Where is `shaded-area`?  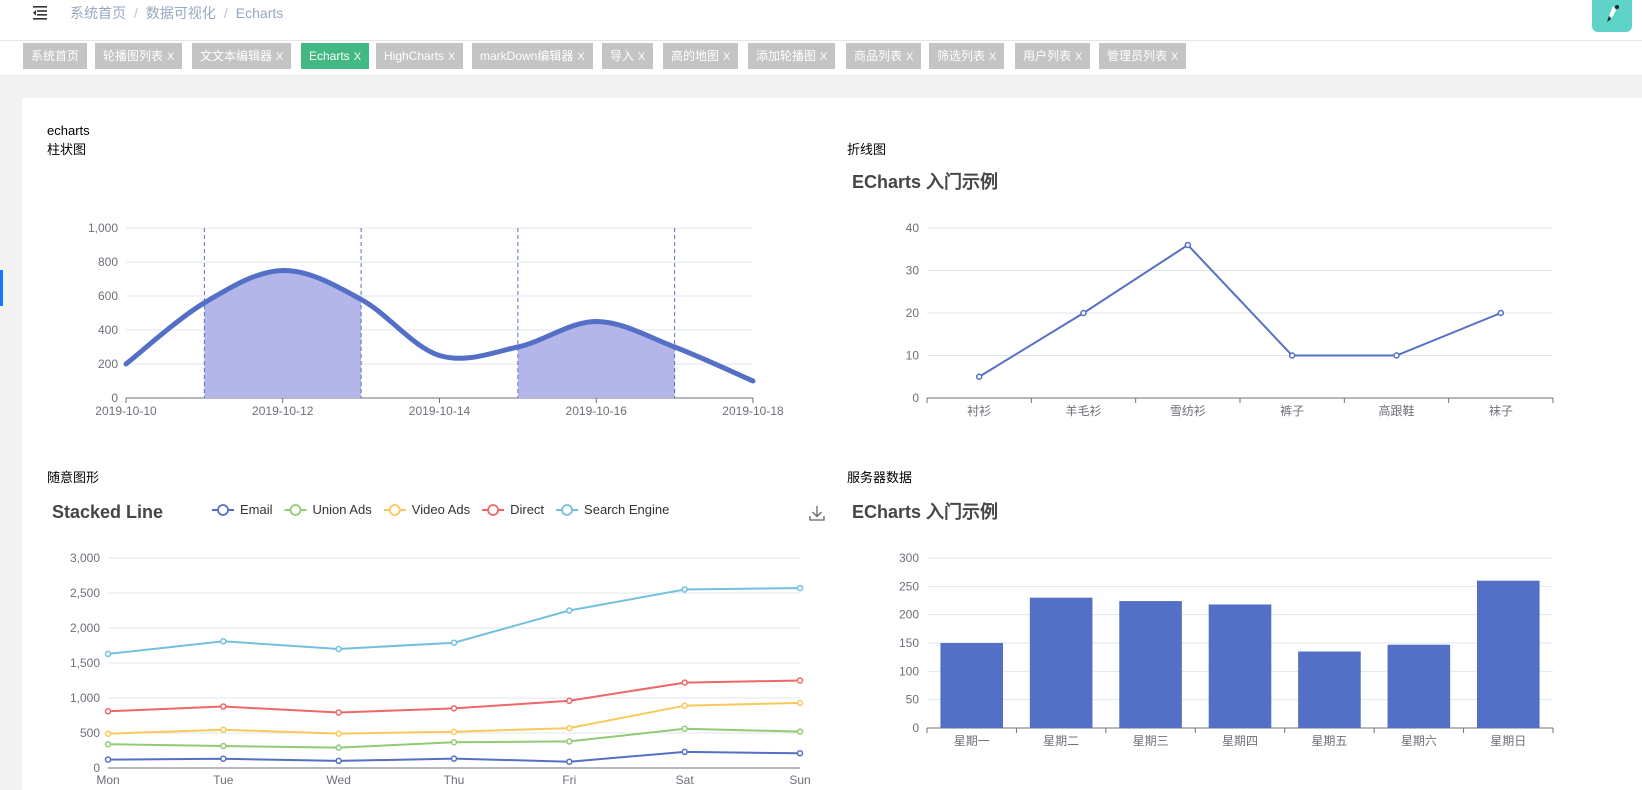 shaded-area is located at coordinates (439, 334).